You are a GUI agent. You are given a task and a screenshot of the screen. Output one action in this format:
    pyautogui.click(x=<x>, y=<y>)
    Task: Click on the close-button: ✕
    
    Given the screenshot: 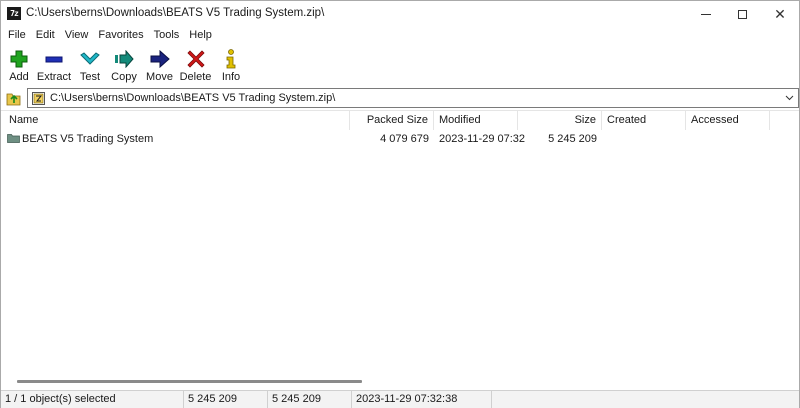 What is the action you would take?
    pyautogui.click(x=780, y=14)
    